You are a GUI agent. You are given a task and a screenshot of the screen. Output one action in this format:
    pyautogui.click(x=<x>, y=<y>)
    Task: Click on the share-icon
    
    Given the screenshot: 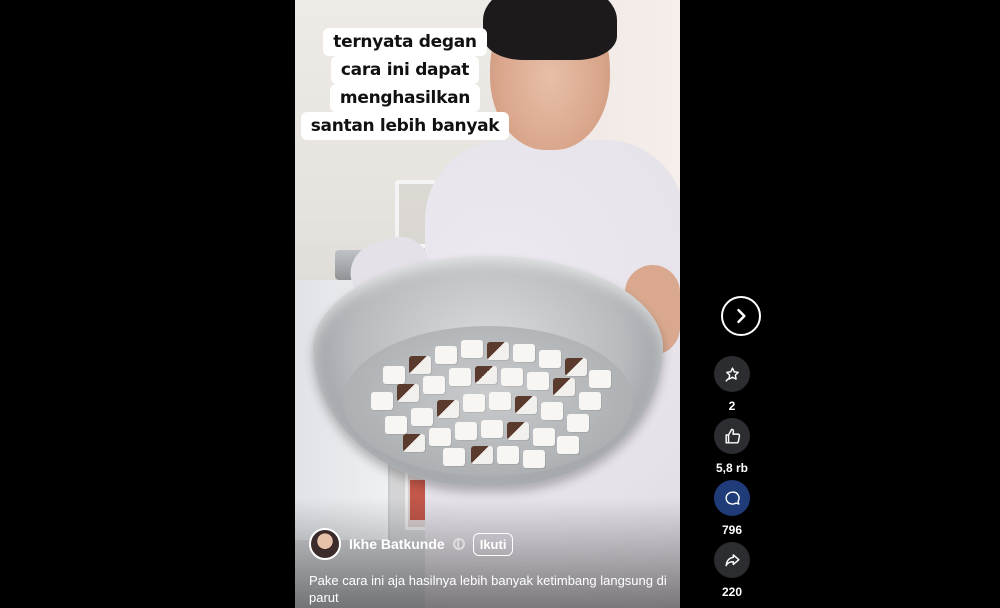 What is the action you would take?
    pyautogui.click(x=732, y=559)
    